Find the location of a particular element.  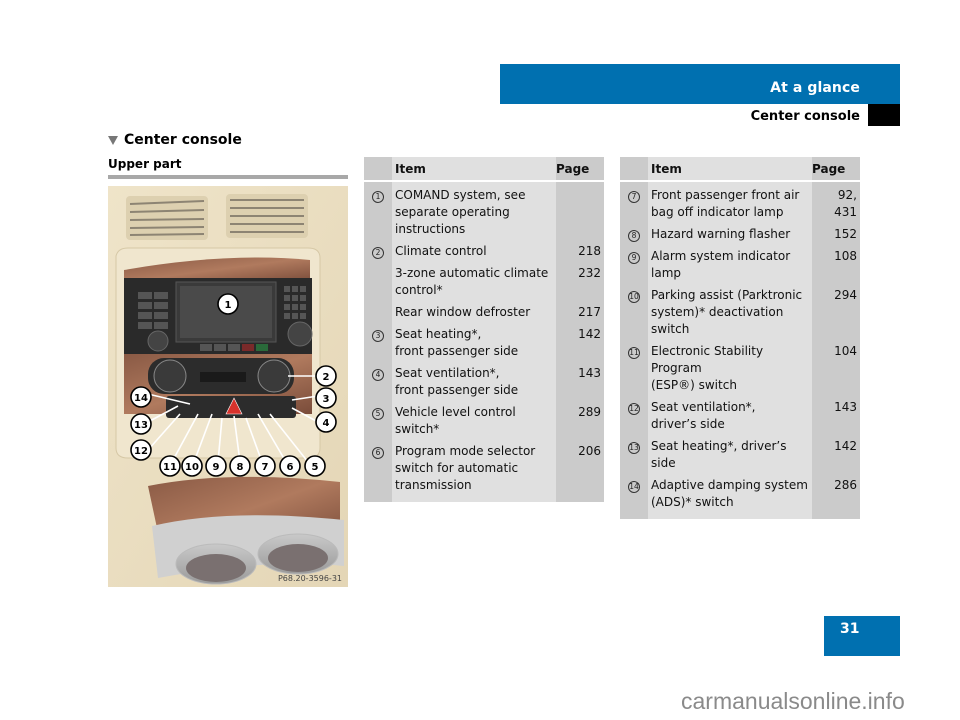

item-cell: 3-zone automatic climate control* is located at coordinates (474, 281).